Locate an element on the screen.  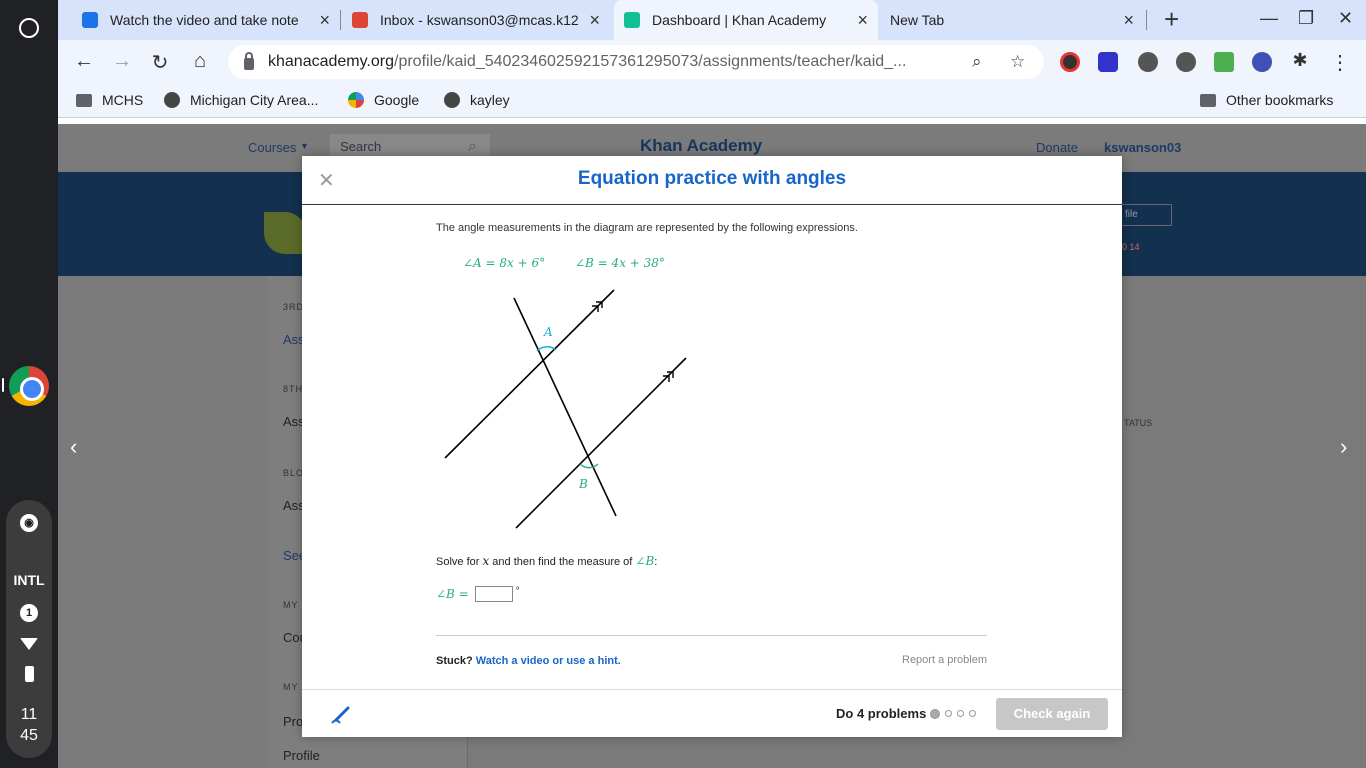
solve-text: : is located at coordinates (656, 562).